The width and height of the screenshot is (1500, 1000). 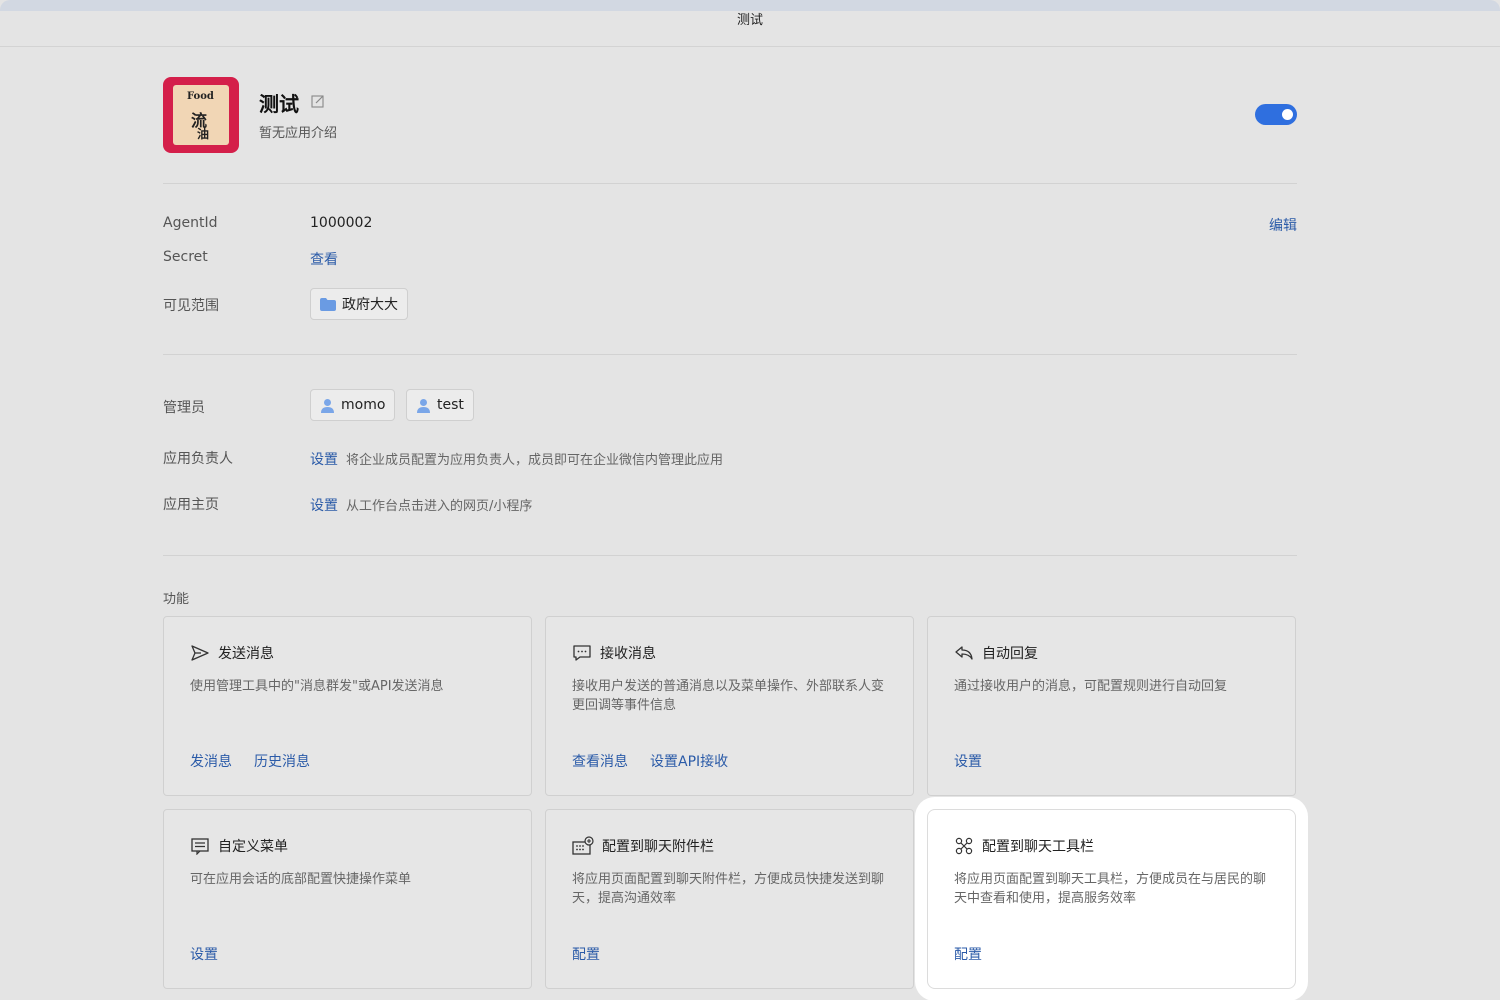 I want to click on history-message-link: 历史消息, so click(x=282, y=761).